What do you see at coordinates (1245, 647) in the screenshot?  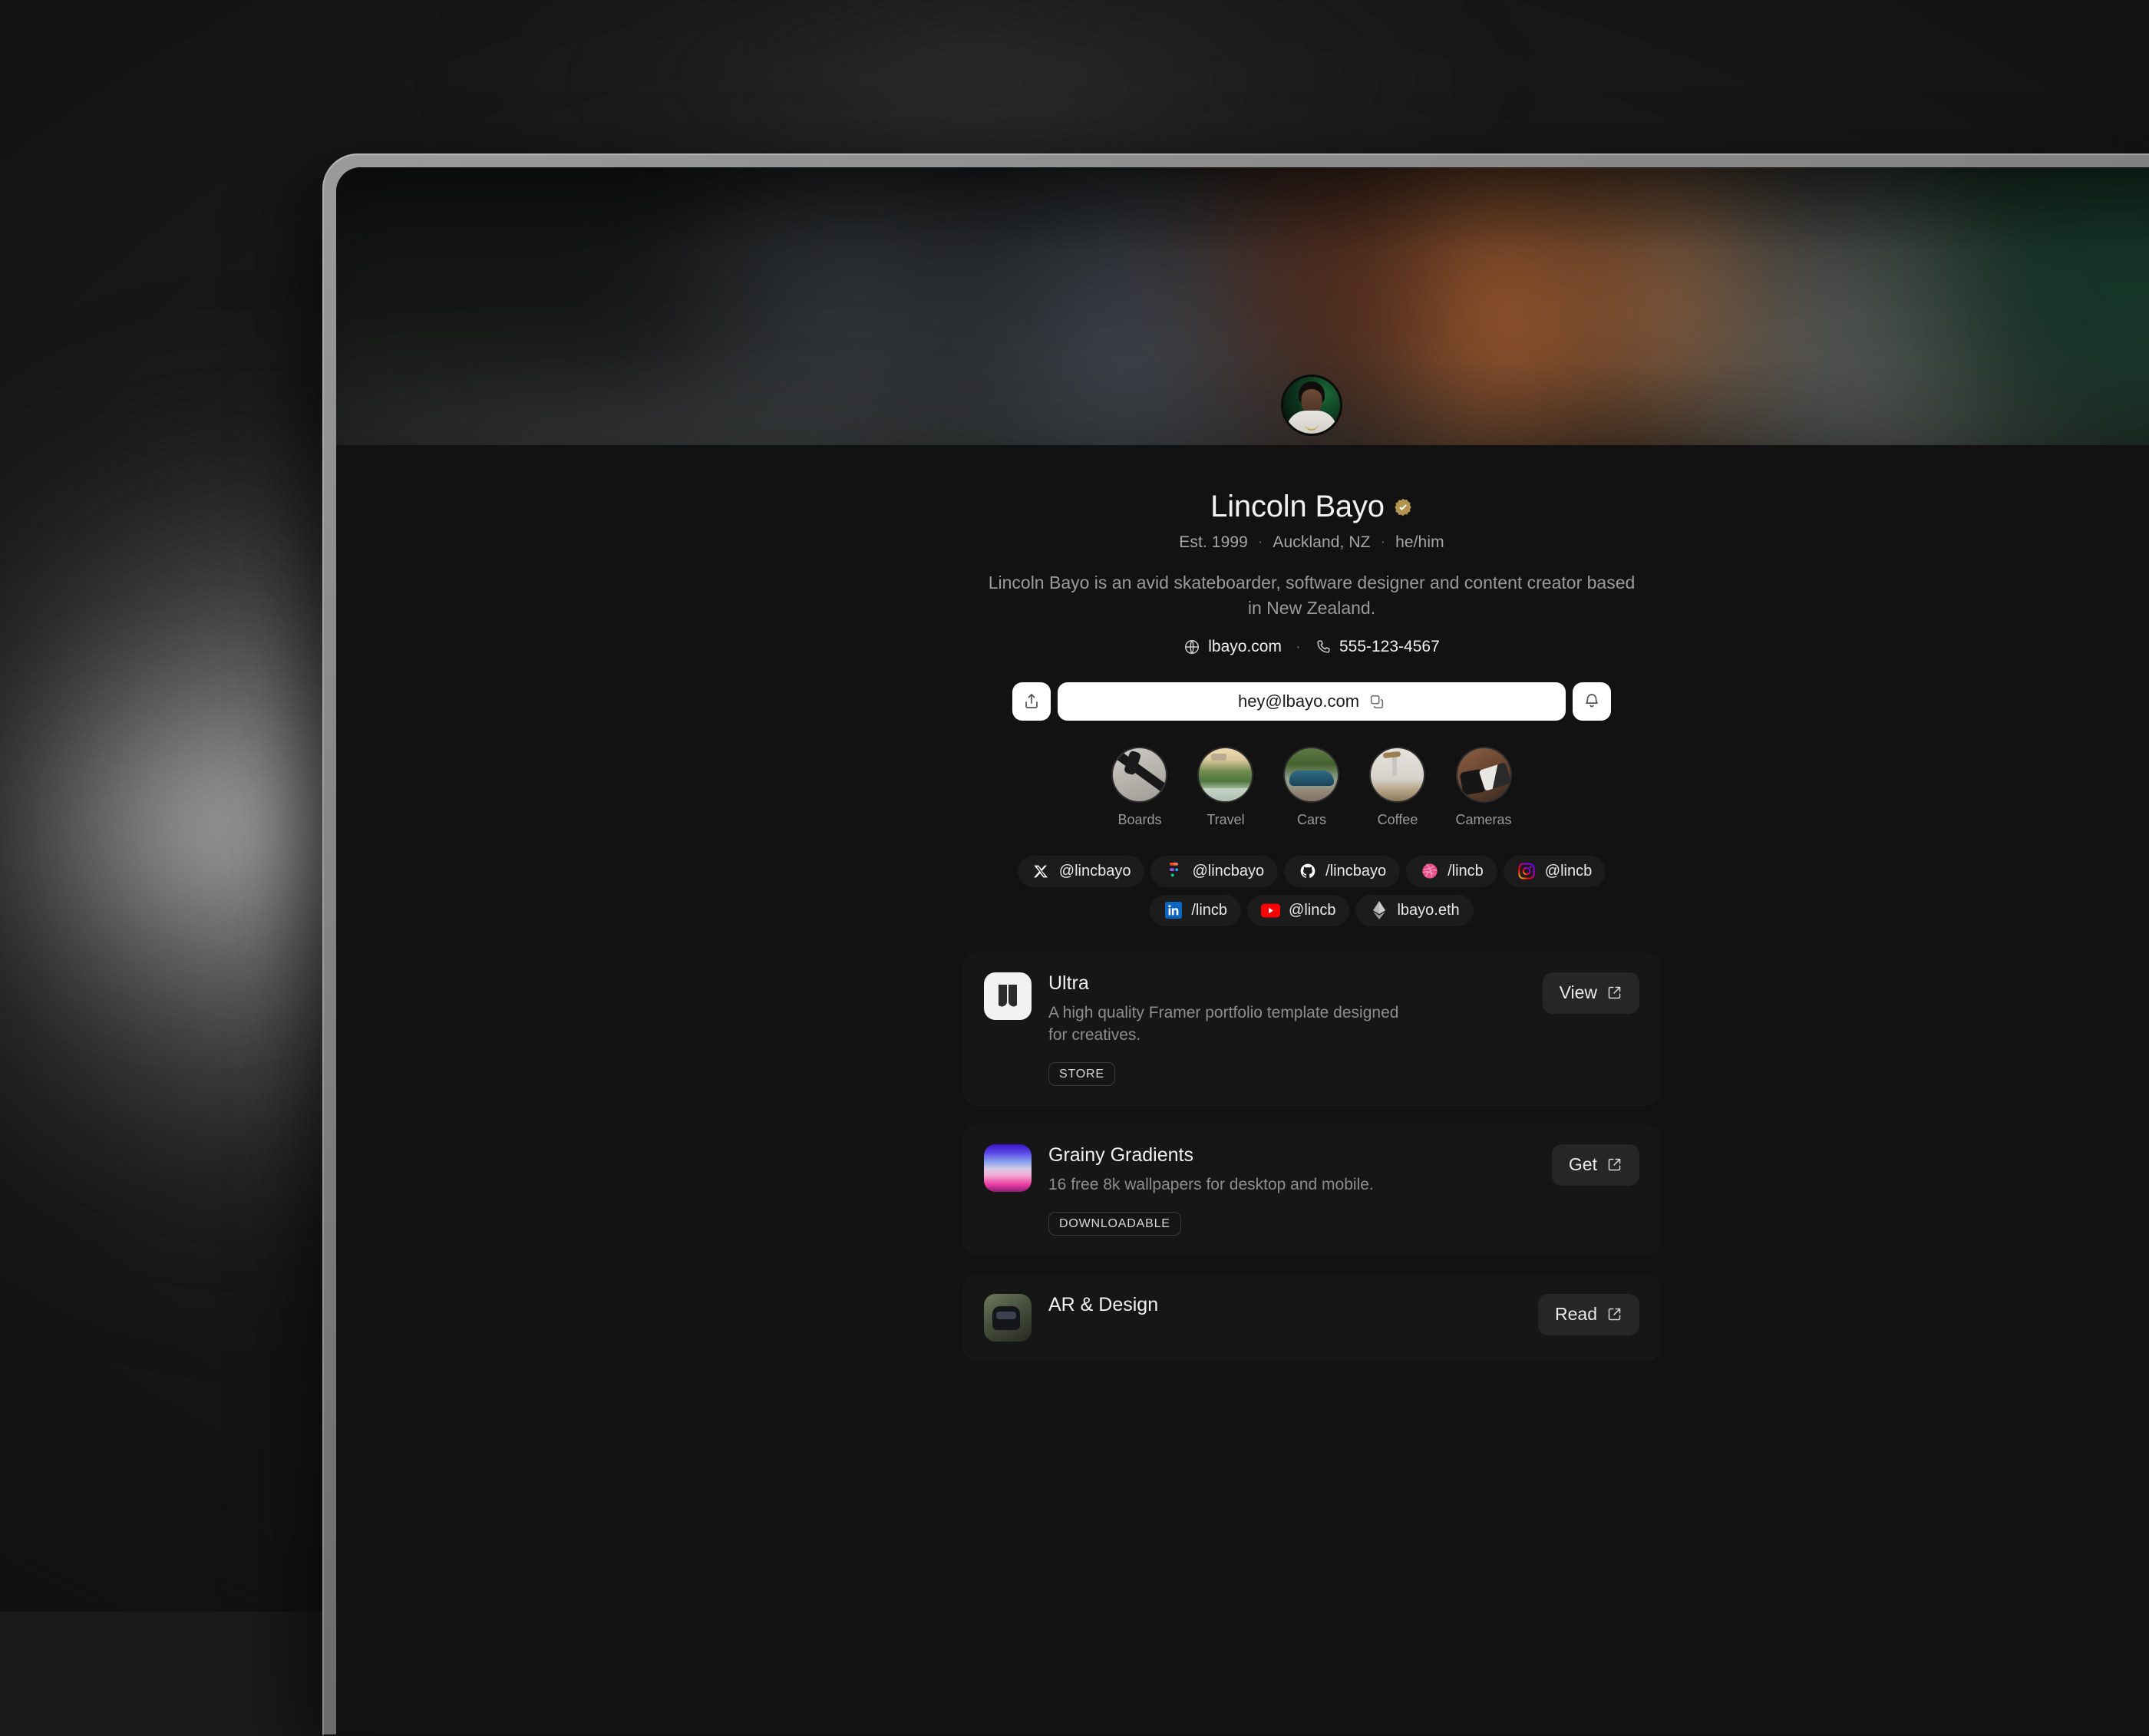 I see `website-label: lbayo.com` at bounding box center [1245, 647].